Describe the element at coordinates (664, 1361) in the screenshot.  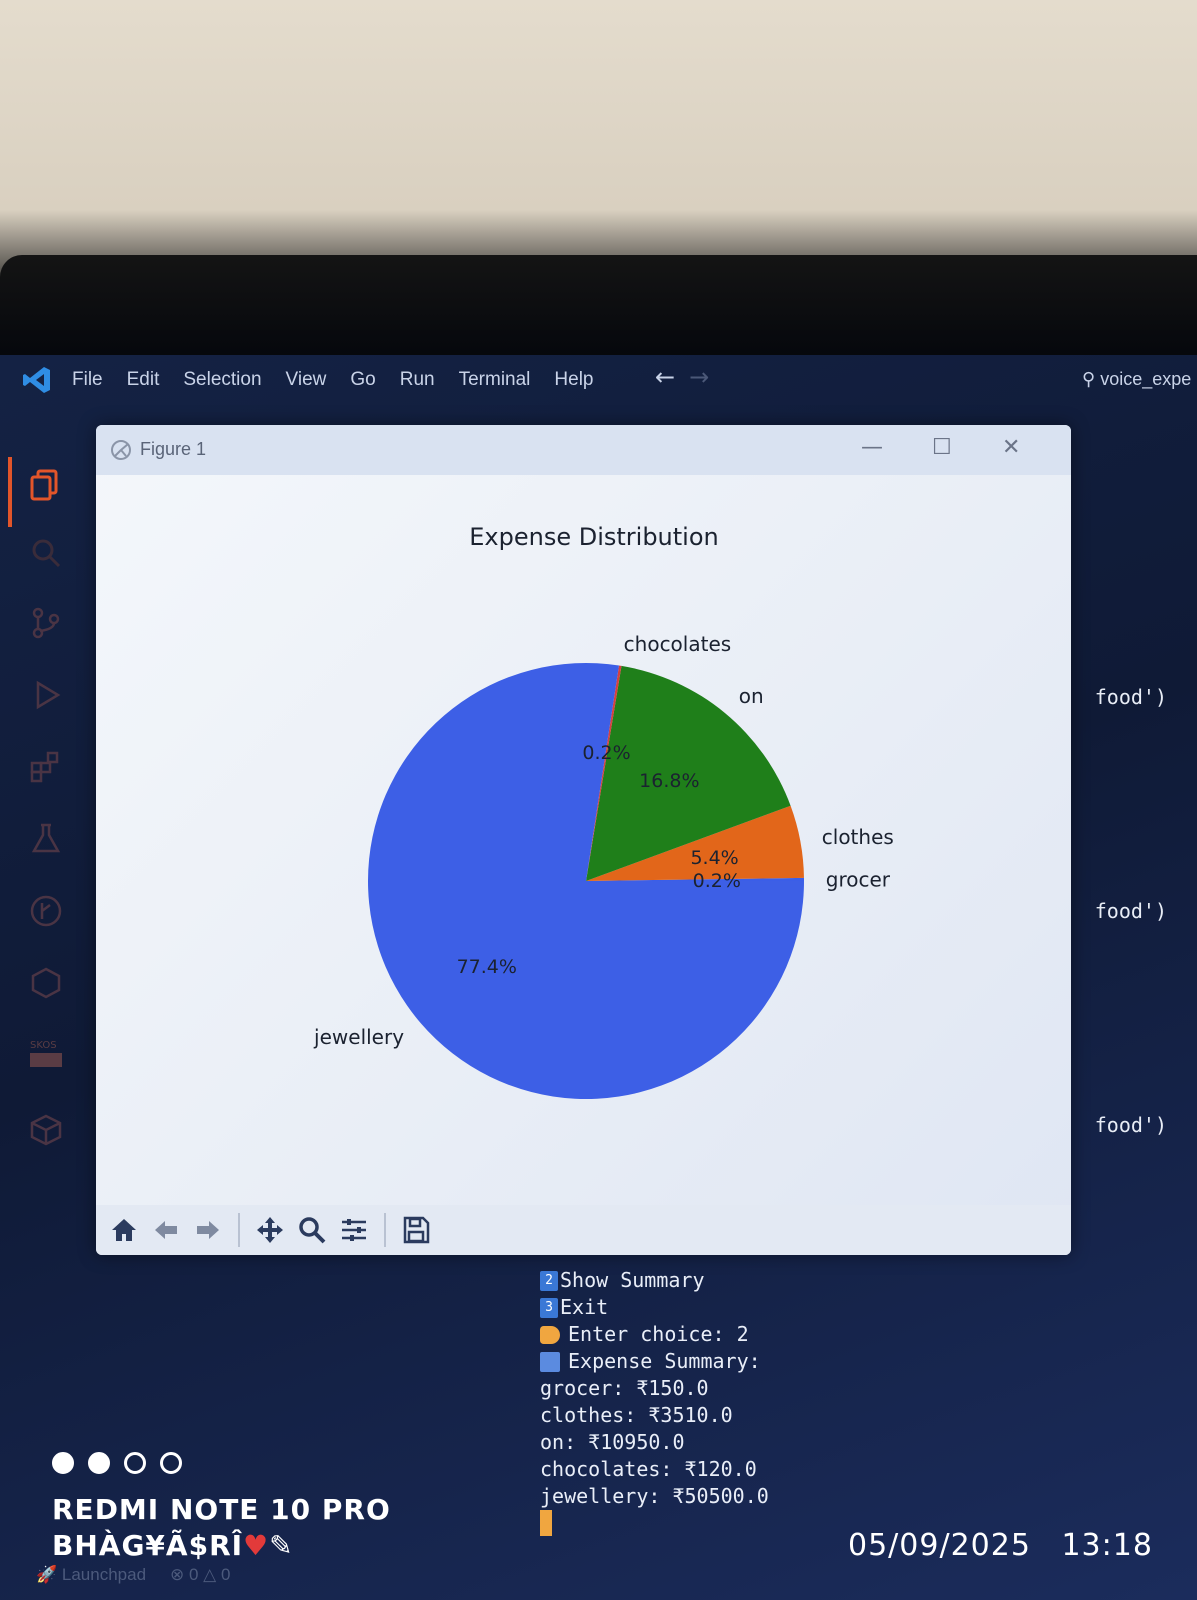
I see `summary-header: Expense Summary:` at that location.